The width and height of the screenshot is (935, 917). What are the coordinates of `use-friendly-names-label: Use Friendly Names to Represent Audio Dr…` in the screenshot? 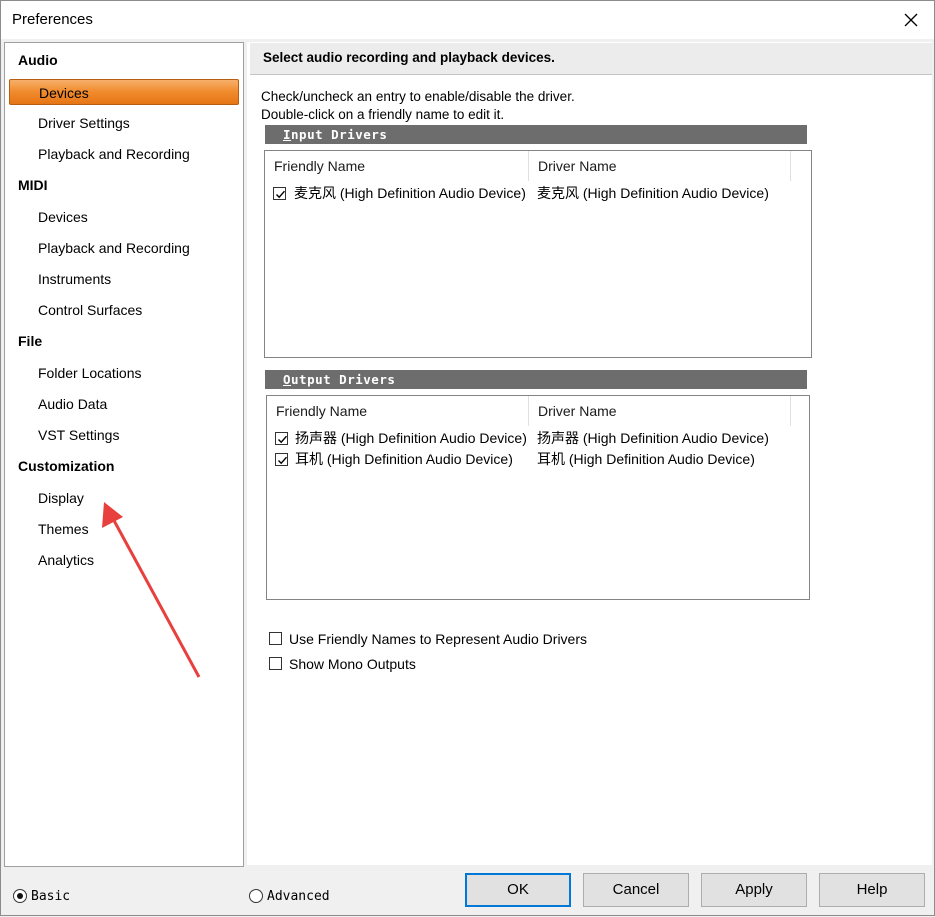 It's located at (438, 639).